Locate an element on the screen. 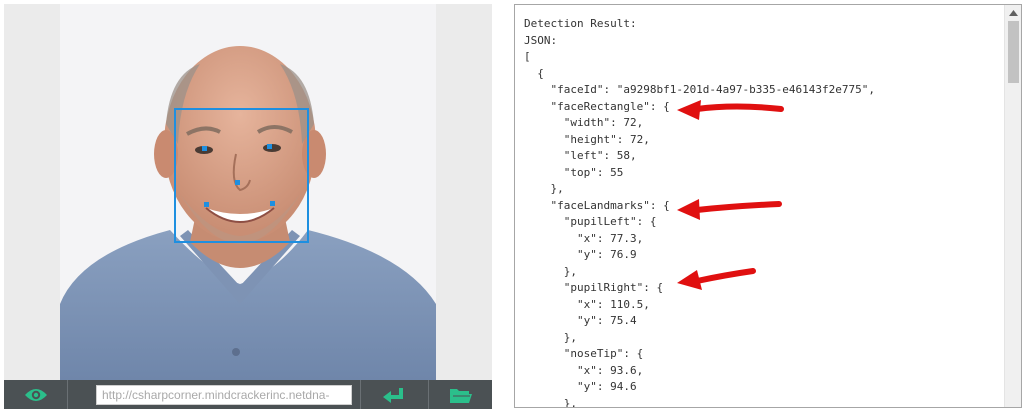 The width and height of the screenshot is (1024, 411). json-line: "x": 93.6, is located at coordinates (584, 370).